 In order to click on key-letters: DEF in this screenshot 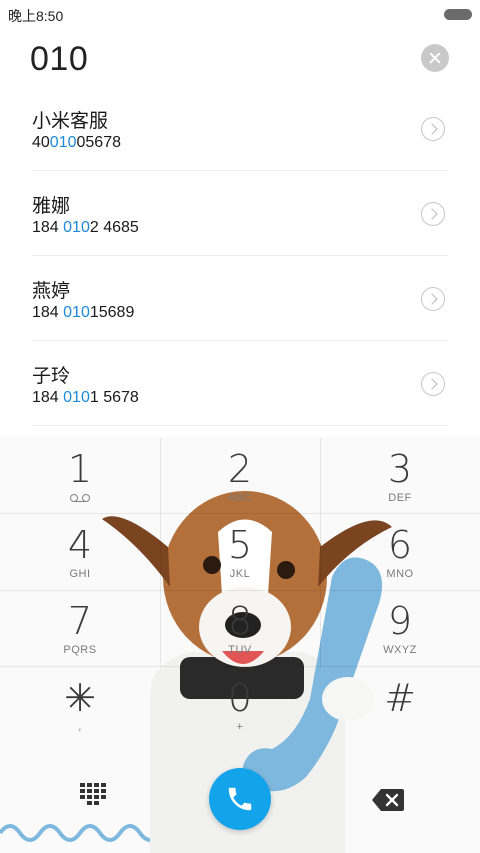, I will do `click(400, 498)`.